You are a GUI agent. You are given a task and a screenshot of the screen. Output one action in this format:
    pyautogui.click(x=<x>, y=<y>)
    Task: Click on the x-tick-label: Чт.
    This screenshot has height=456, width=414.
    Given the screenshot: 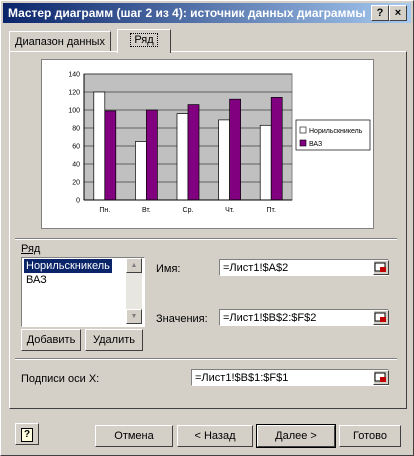 What is the action you would take?
    pyautogui.click(x=229, y=210)
    